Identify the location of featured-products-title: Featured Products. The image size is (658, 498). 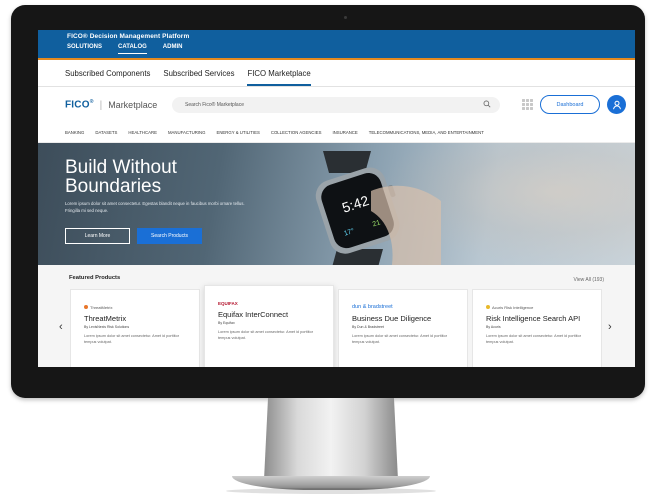
(95, 278).